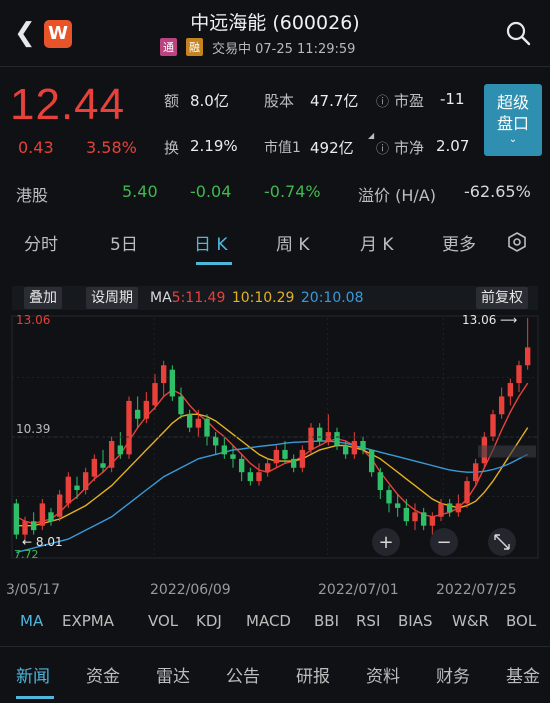 The height and width of the screenshot is (703, 550). I want to click on search-icon, so click(518, 33).